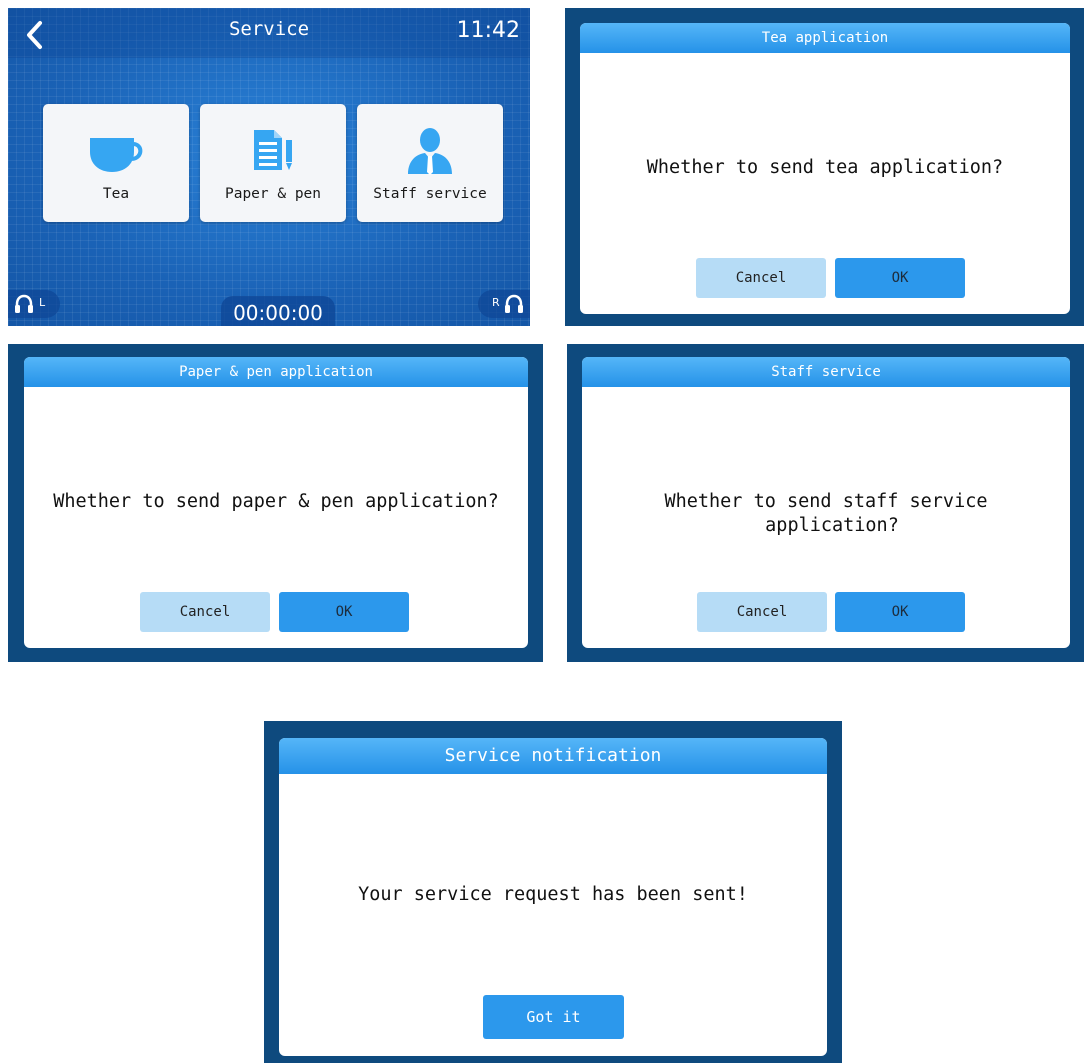  What do you see at coordinates (504, 304) in the screenshot?
I see `right-headphone-button: R` at bounding box center [504, 304].